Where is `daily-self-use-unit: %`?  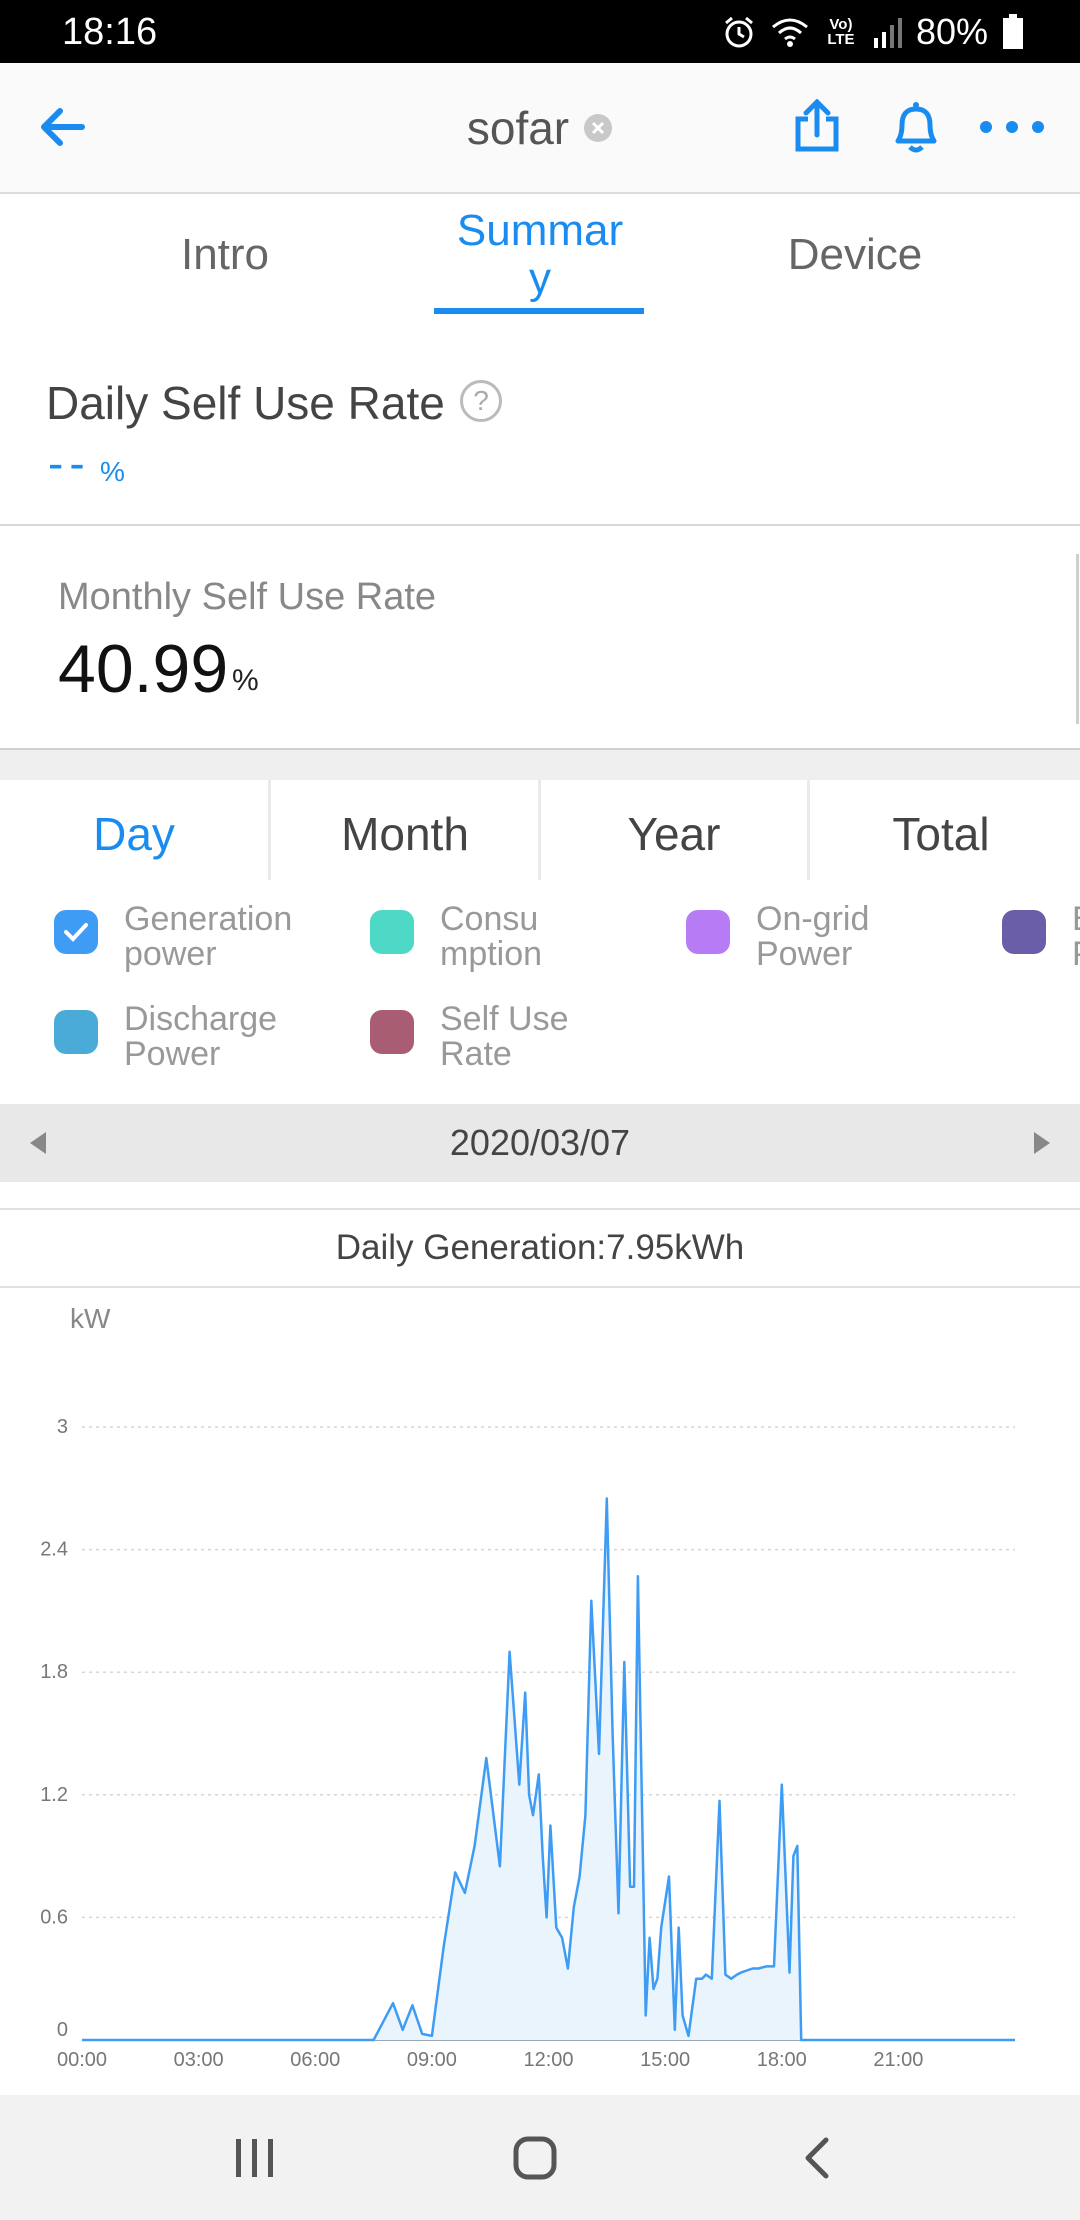
daily-self-use-unit: % is located at coordinates (112, 471).